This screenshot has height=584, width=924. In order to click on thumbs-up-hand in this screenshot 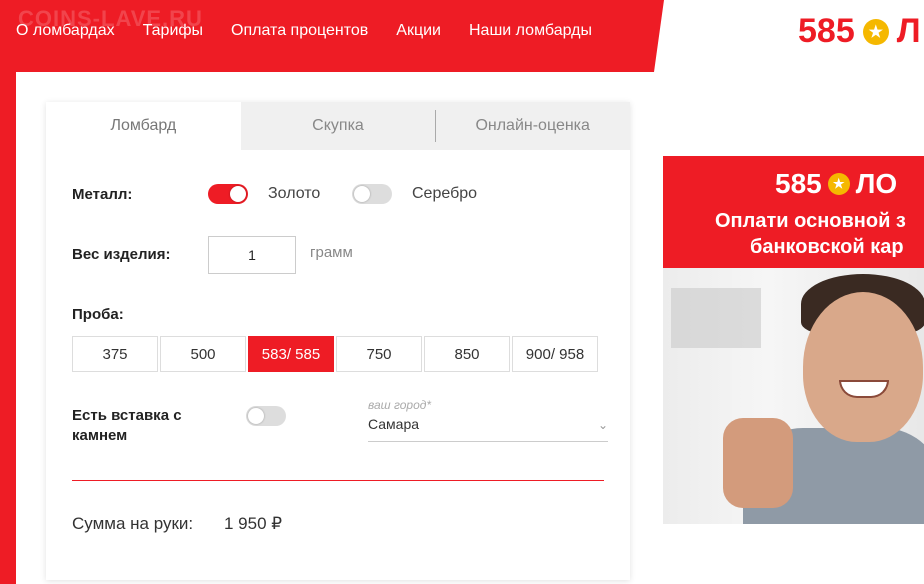, I will do `click(758, 463)`.